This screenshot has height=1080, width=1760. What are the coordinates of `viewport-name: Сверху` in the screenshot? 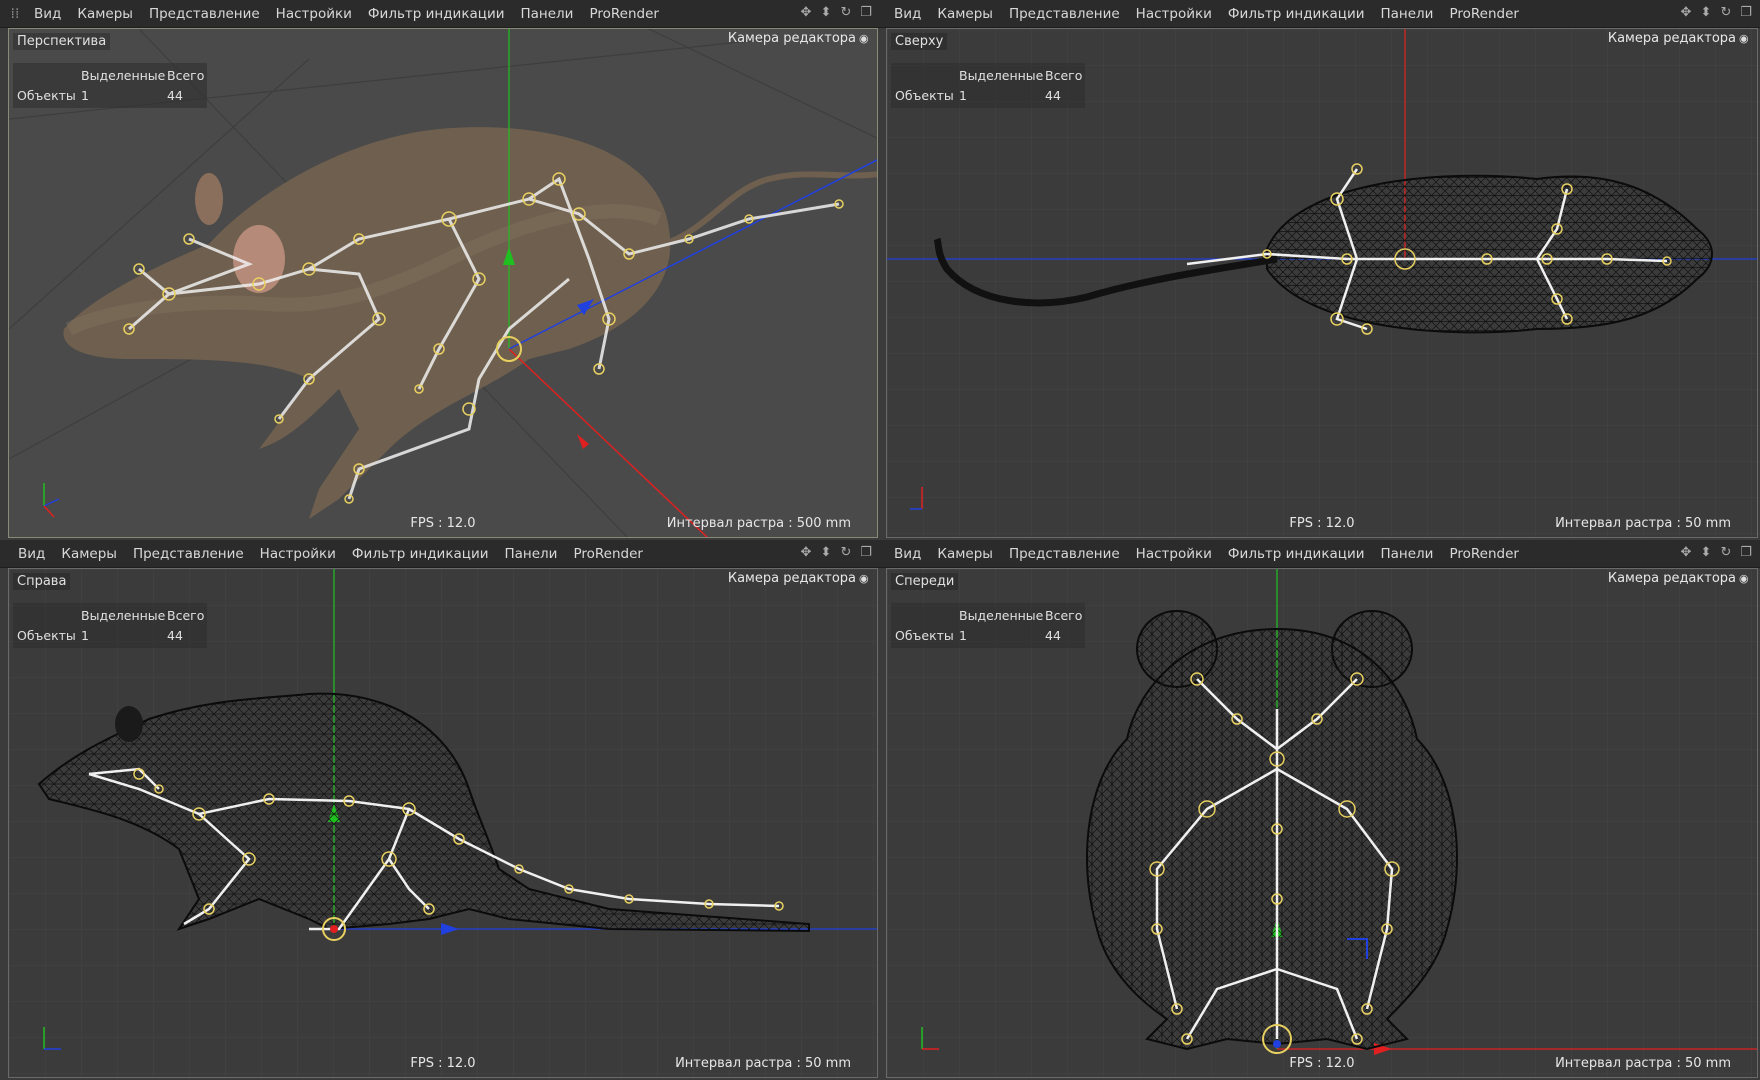 It's located at (919, 41).